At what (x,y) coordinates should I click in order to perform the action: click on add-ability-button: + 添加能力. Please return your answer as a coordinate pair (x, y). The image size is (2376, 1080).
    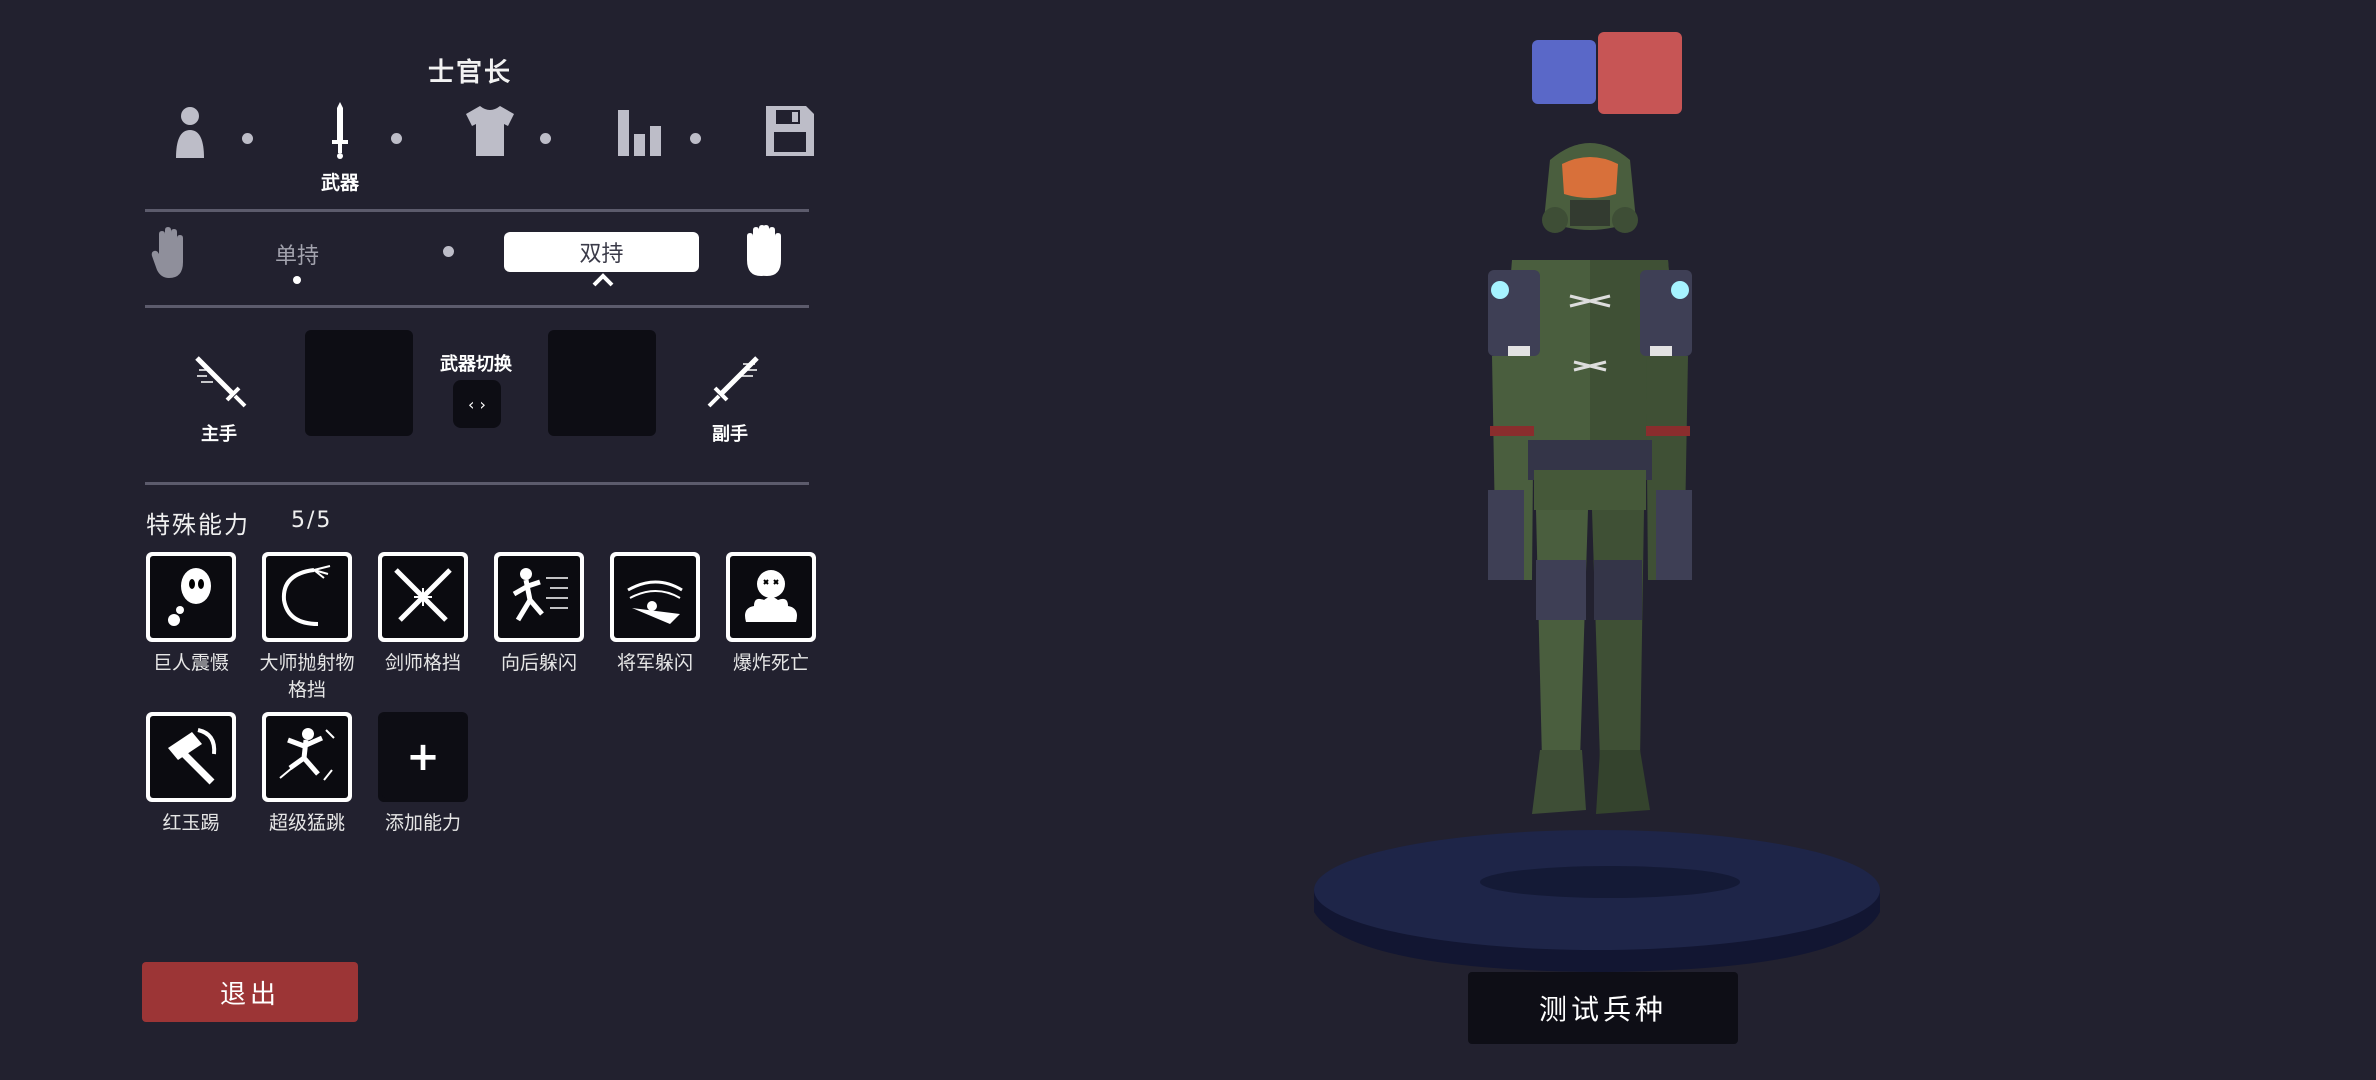
    Looking at the image, I should click on (423, 774).